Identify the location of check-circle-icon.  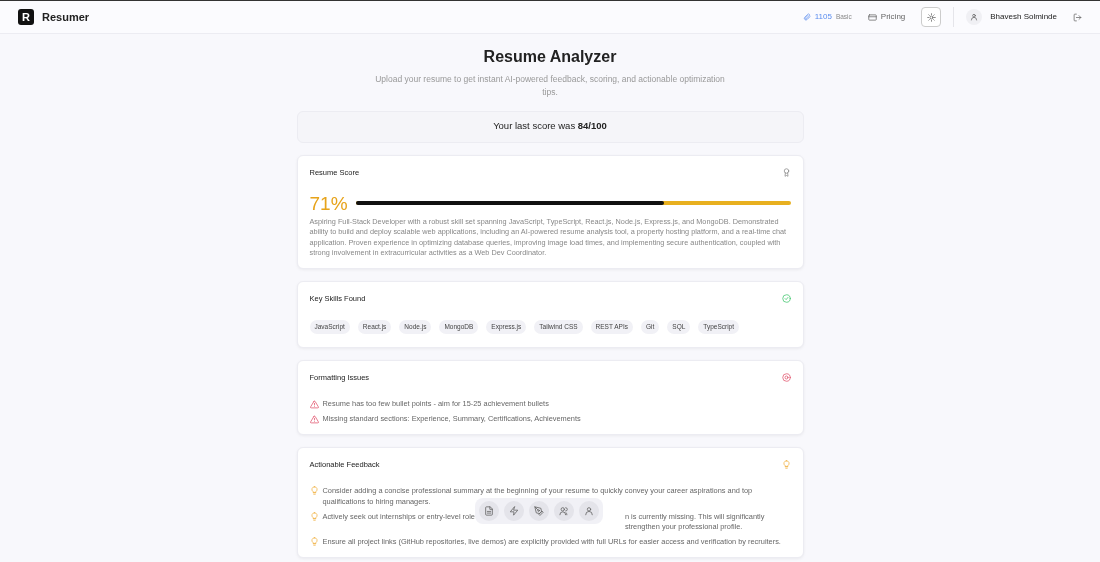
(786, 299).